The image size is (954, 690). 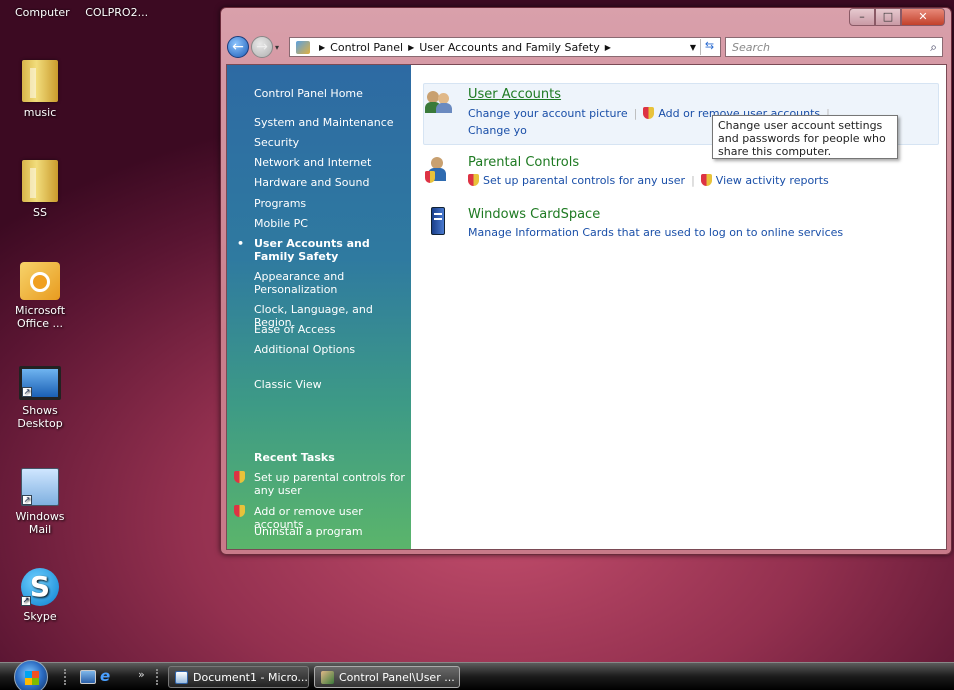 What do you see at coordinates (933, 47) in the screenshot?
I see `search-icon: ⌕` at bounding box center [933, 47].